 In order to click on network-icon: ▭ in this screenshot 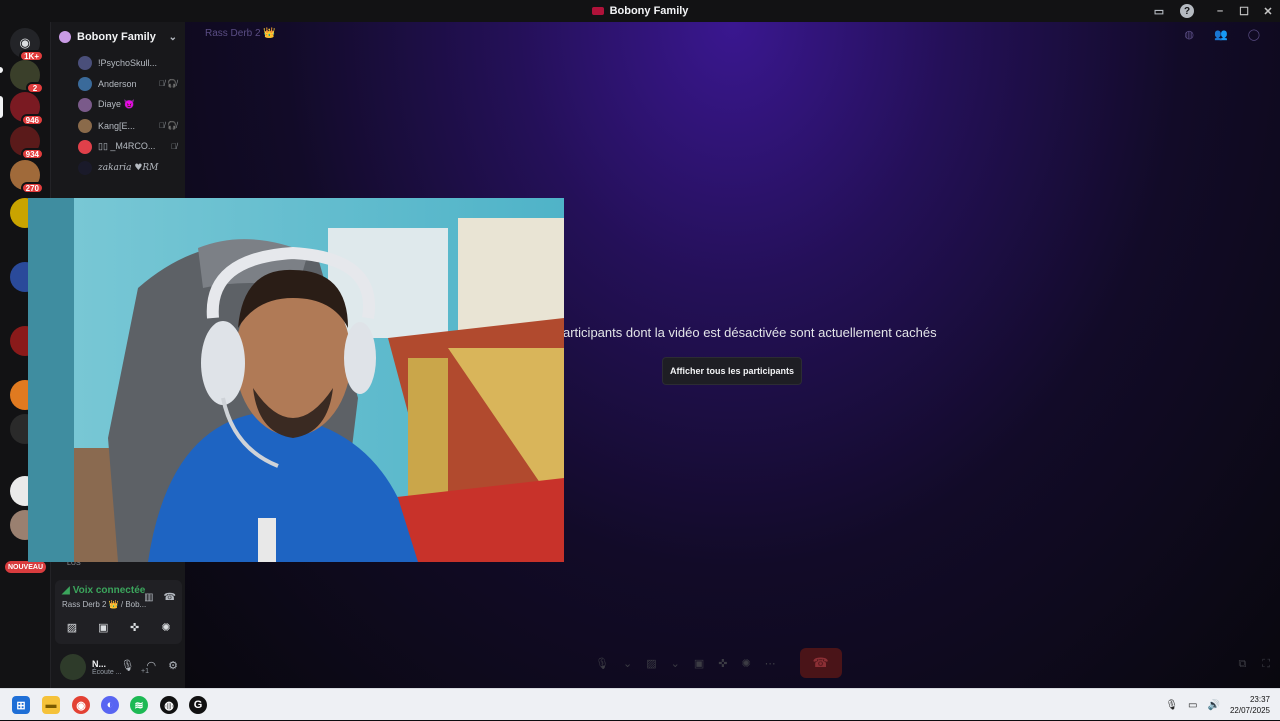, I will do `click(1192, 705)`.